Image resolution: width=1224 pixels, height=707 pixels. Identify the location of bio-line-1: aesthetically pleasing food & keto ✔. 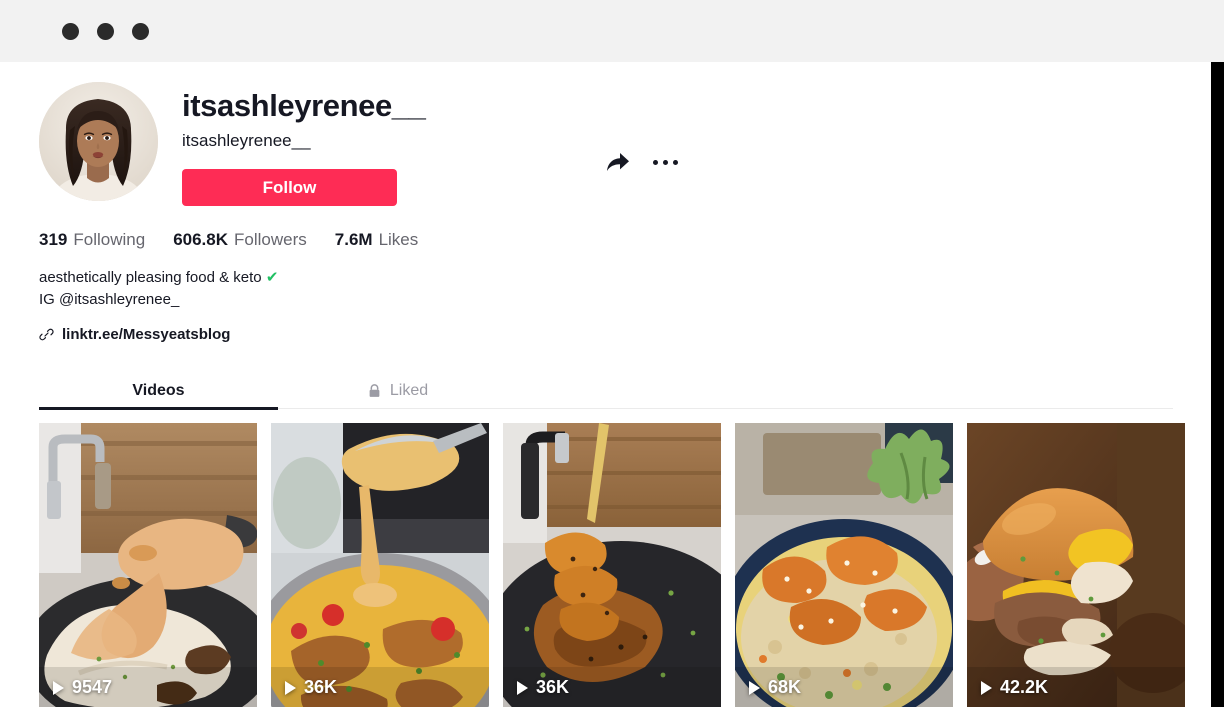
(158, 278).